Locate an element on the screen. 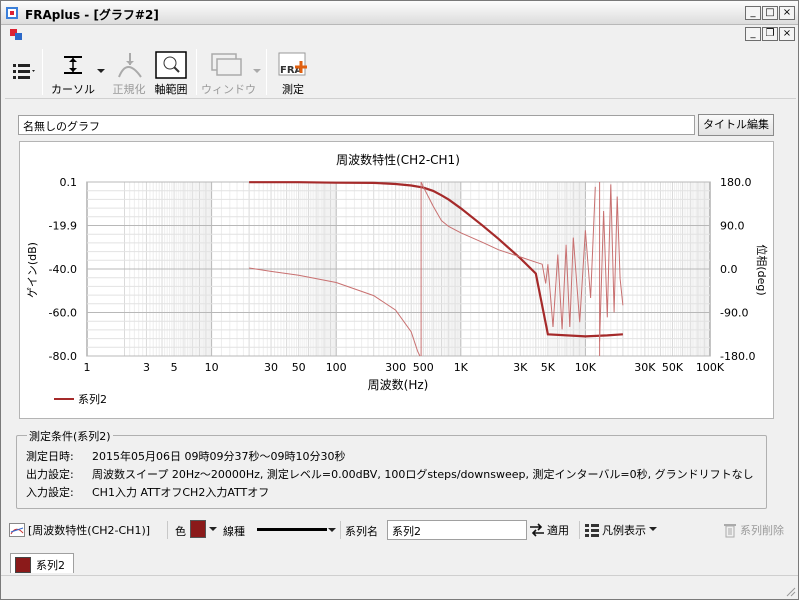 The width and height of the screenshot is (799, 600). date-row: 測定日時: 2015年05月06日 09時09分37秒～09時10分30秒 is located at coordinates (185, 456).